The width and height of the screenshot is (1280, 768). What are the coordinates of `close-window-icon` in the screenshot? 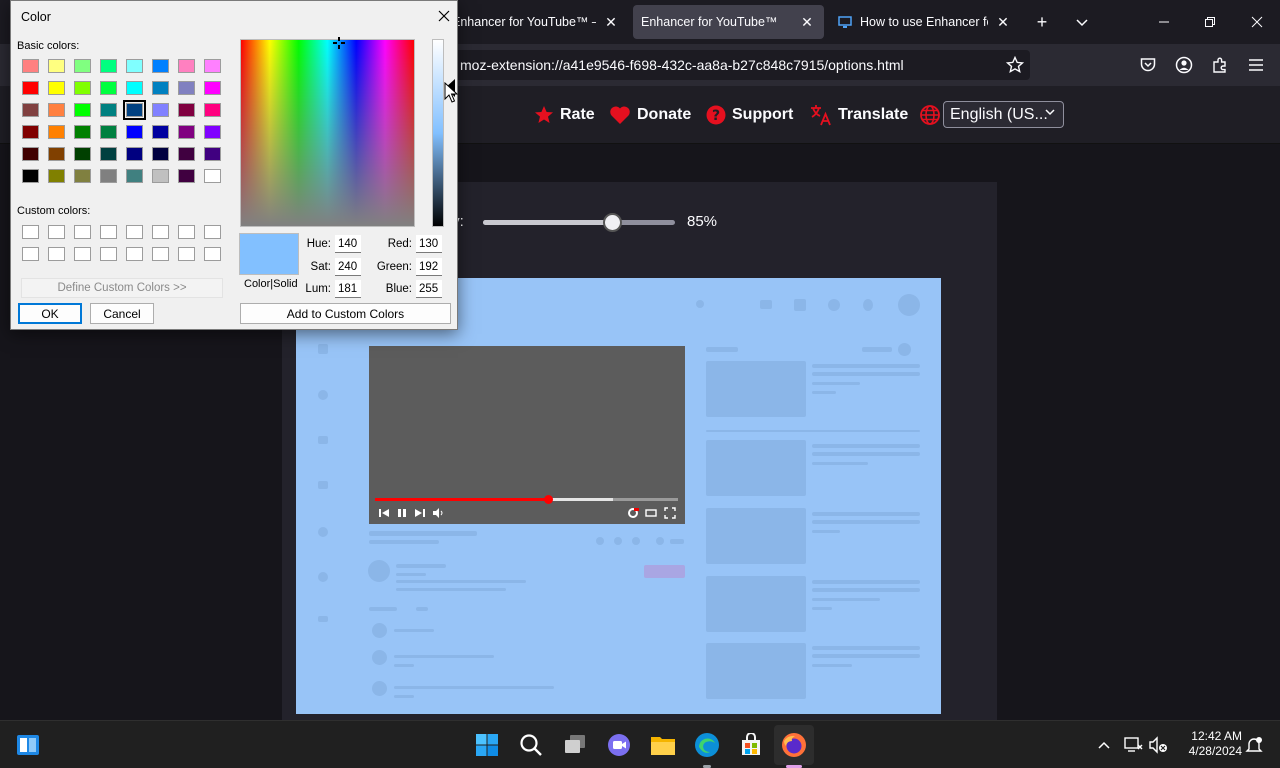 It's located at (1257, 22).